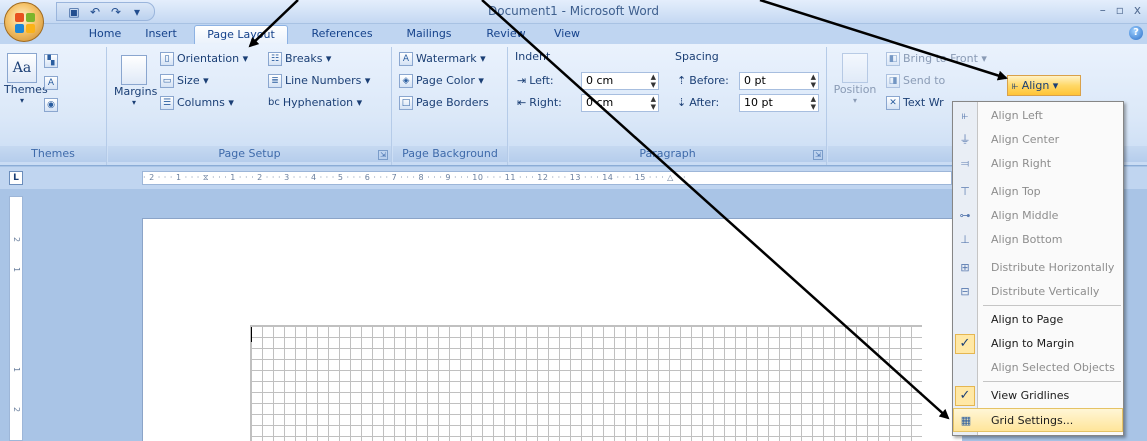 Image resolution: width=1147 pixels, height=441 pixels. What do you see at coordinates (522, 102) in the screenshot?
I see `indent-right-icon: ⇤` at bounding box center [522, 102].